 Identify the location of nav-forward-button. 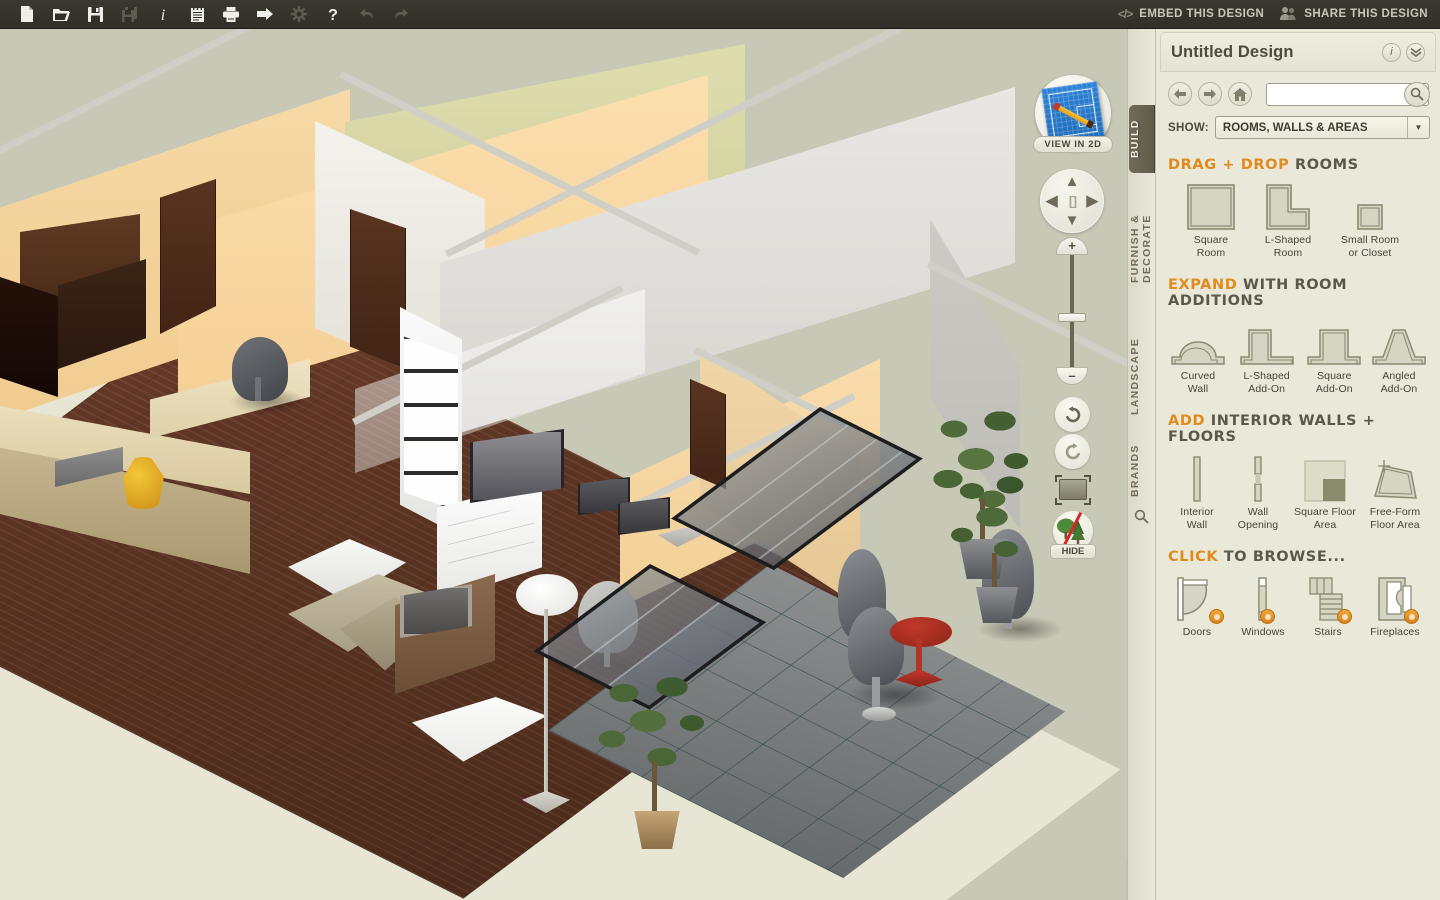
(1210, 94).